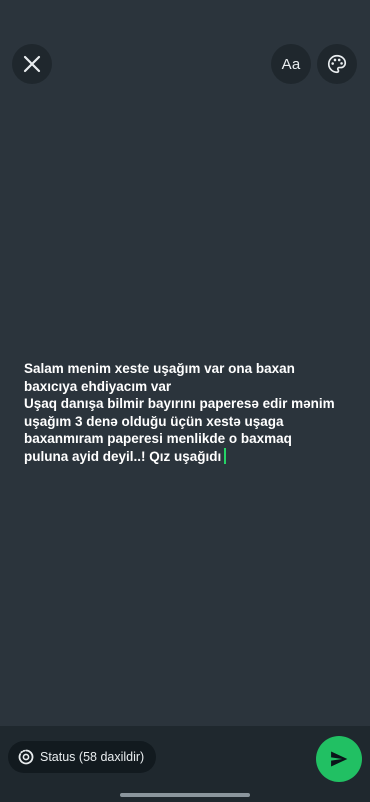 The height and width of the screenshot is (802, 370). What do you see at coordinates (185, 795) in the screenshot?
I see `home-indicator` at bounding box center [185, 795].